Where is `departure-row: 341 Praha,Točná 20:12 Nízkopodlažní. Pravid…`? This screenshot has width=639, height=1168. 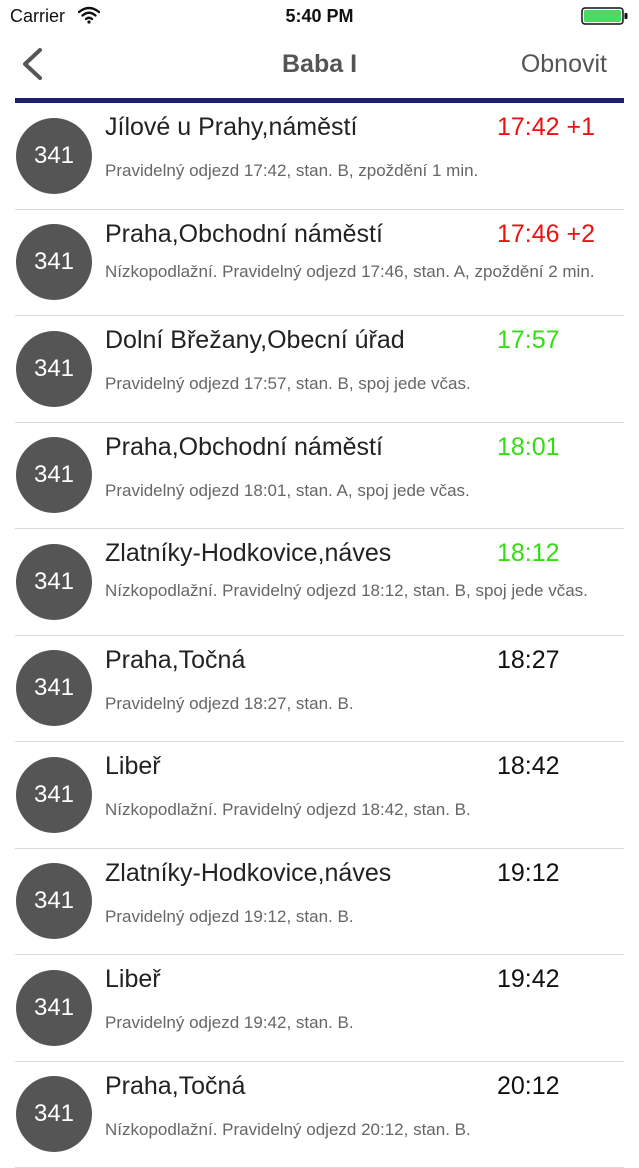 departure-row: 341 Praha,Točná 20:12 Nízkopodlažní. Pravid… is located at coordinates (319, 1115).